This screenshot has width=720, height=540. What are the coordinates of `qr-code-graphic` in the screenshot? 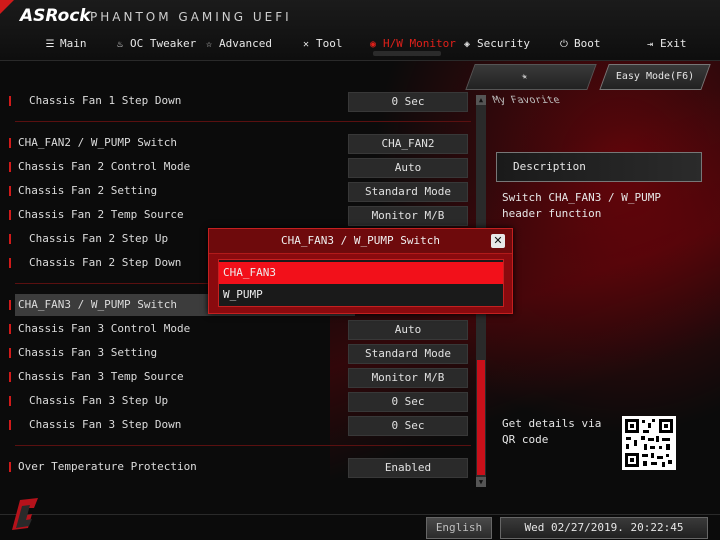 It's located at (649, 443).